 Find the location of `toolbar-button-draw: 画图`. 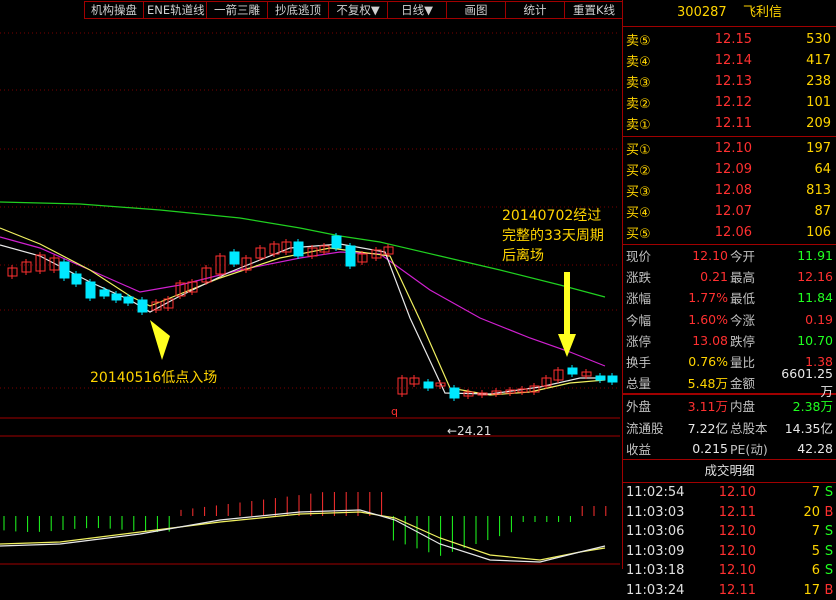

toolbar-button-draw: 画图 is located at coordinates (476, 10).